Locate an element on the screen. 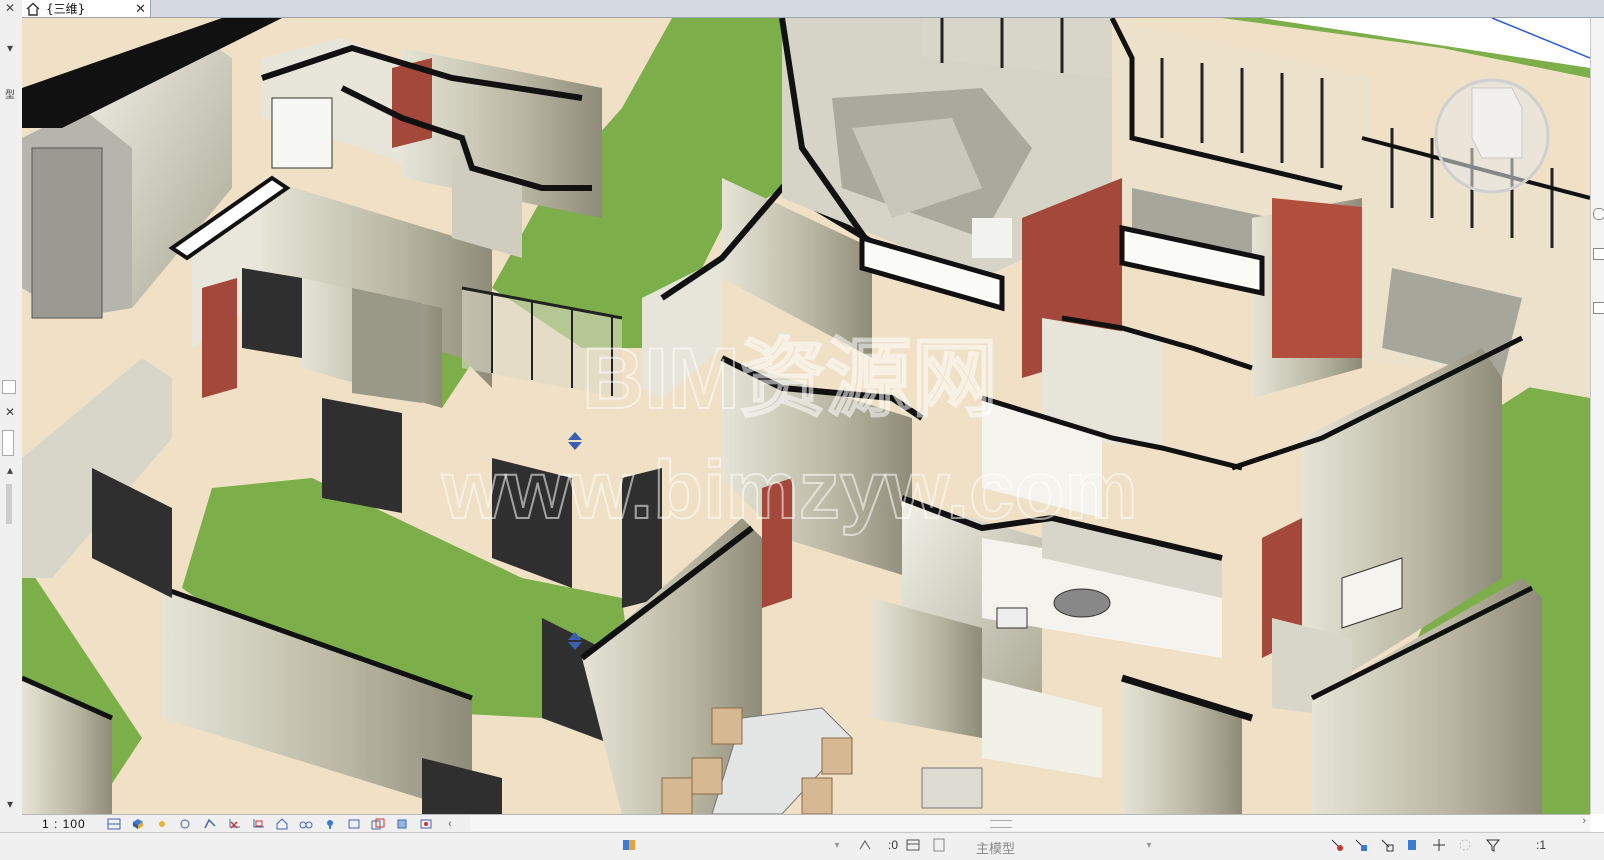 The image size is (1604, 860). underlay-select-icon is located at coordinates (1337, 845).